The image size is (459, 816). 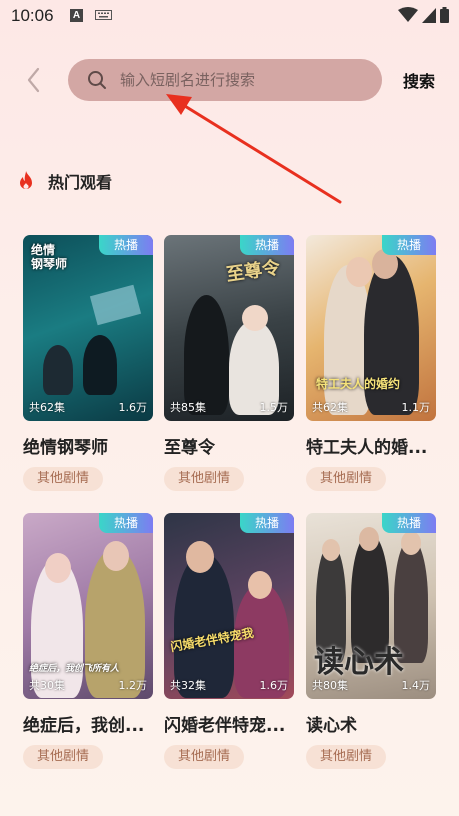 What do you see at coordinates (429, 15) in the screenshot?
I see `signal-icon` at bounding box center [429, 15].